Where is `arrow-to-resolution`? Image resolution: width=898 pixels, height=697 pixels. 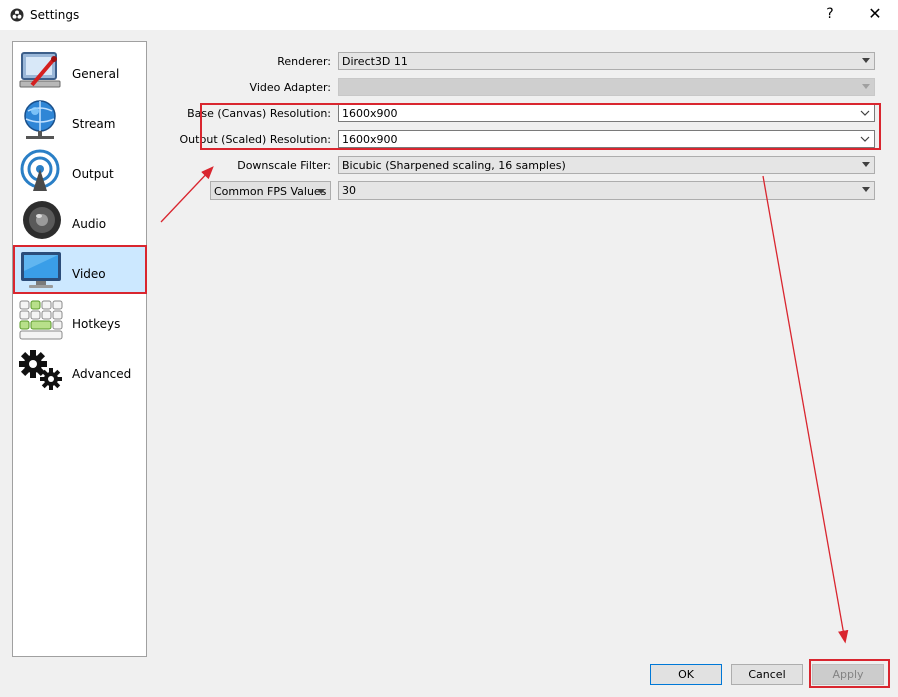 arrow-to-resolution is located at coordinates (187, 194).